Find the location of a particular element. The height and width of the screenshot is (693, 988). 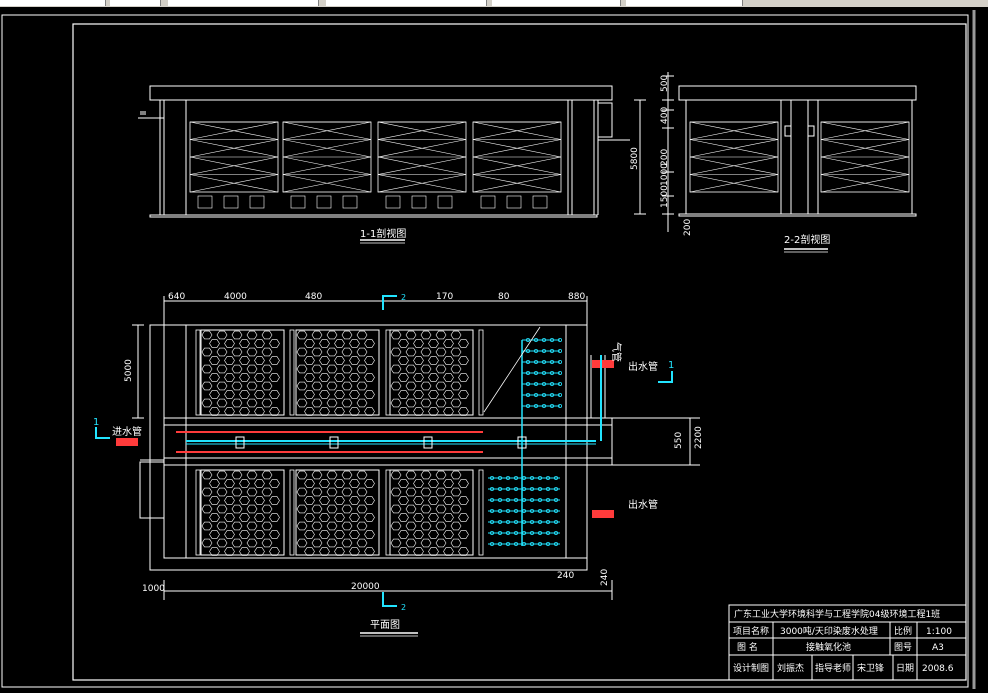

outlet-label-top: 出水管 is located at coordinates (643, 366).